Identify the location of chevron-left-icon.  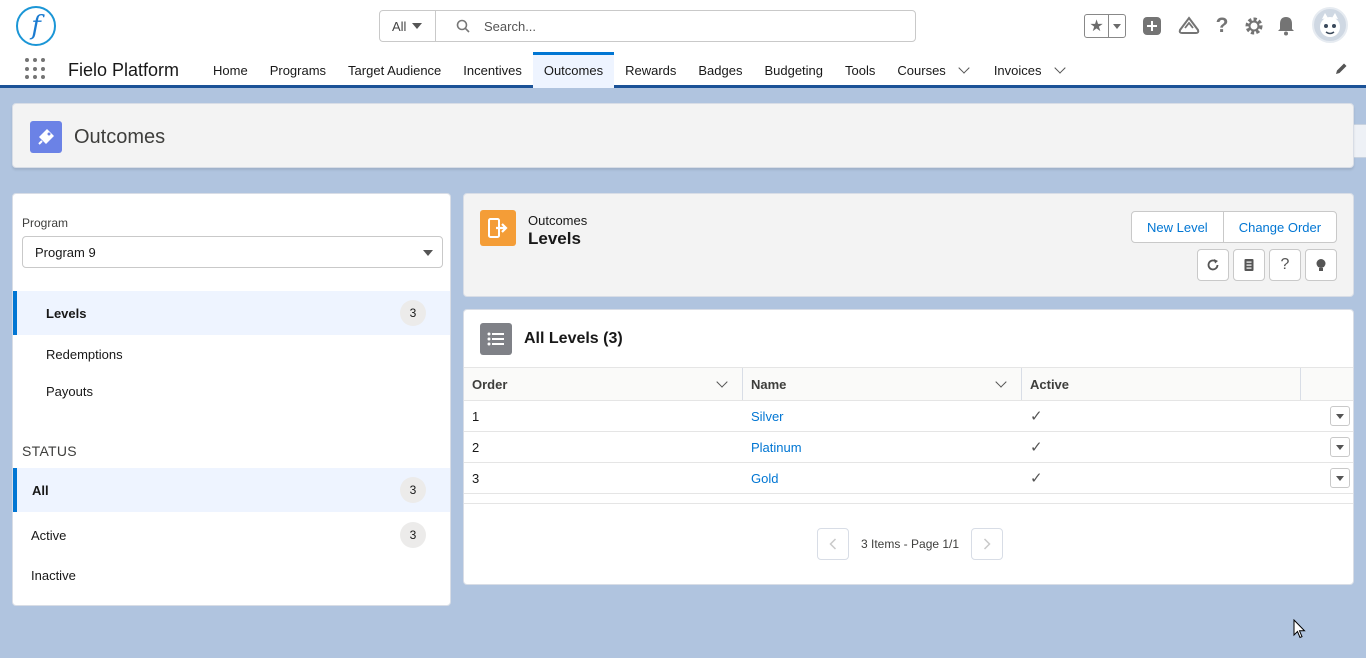
(833, 544).